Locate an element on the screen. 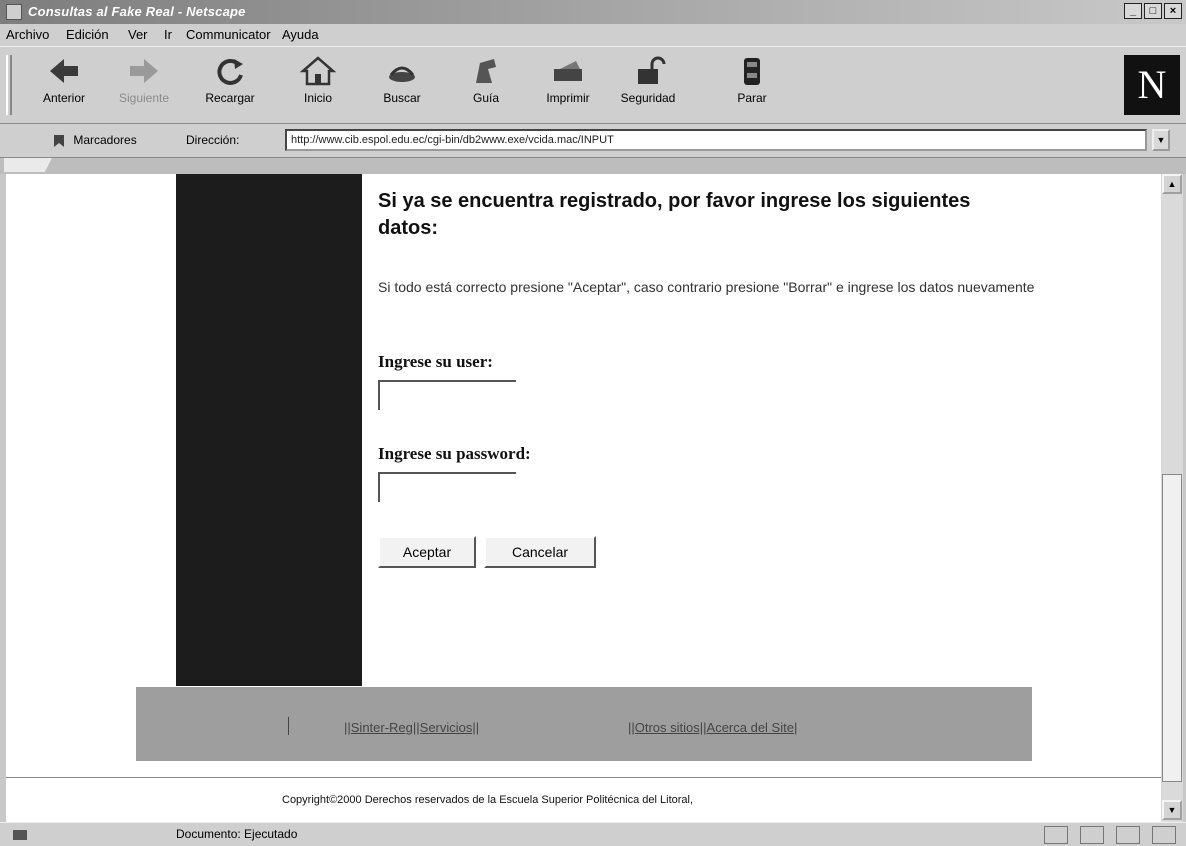 Image resolution: width=1186 pixels, height=846 pixels. menu-archivo: Archivo is located at coordinates (27, 34).